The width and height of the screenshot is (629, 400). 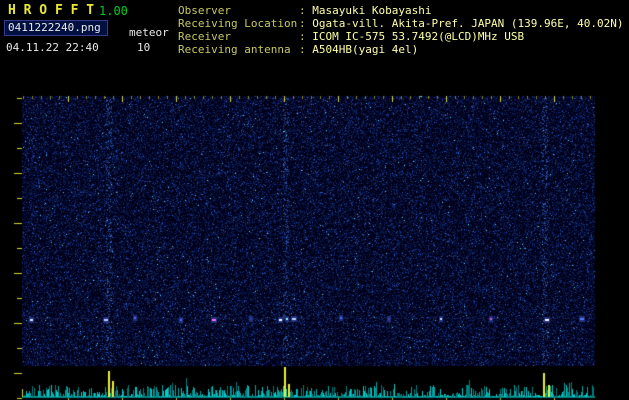 I want to click on meteor-count: 10, so click(x=144, y=47).